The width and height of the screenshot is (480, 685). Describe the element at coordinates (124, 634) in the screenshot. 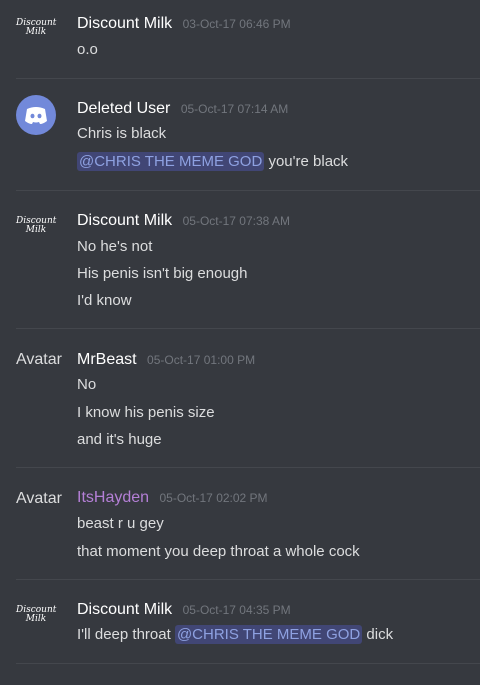

I see `message-text-fragment: I'll deep throat` at that location.